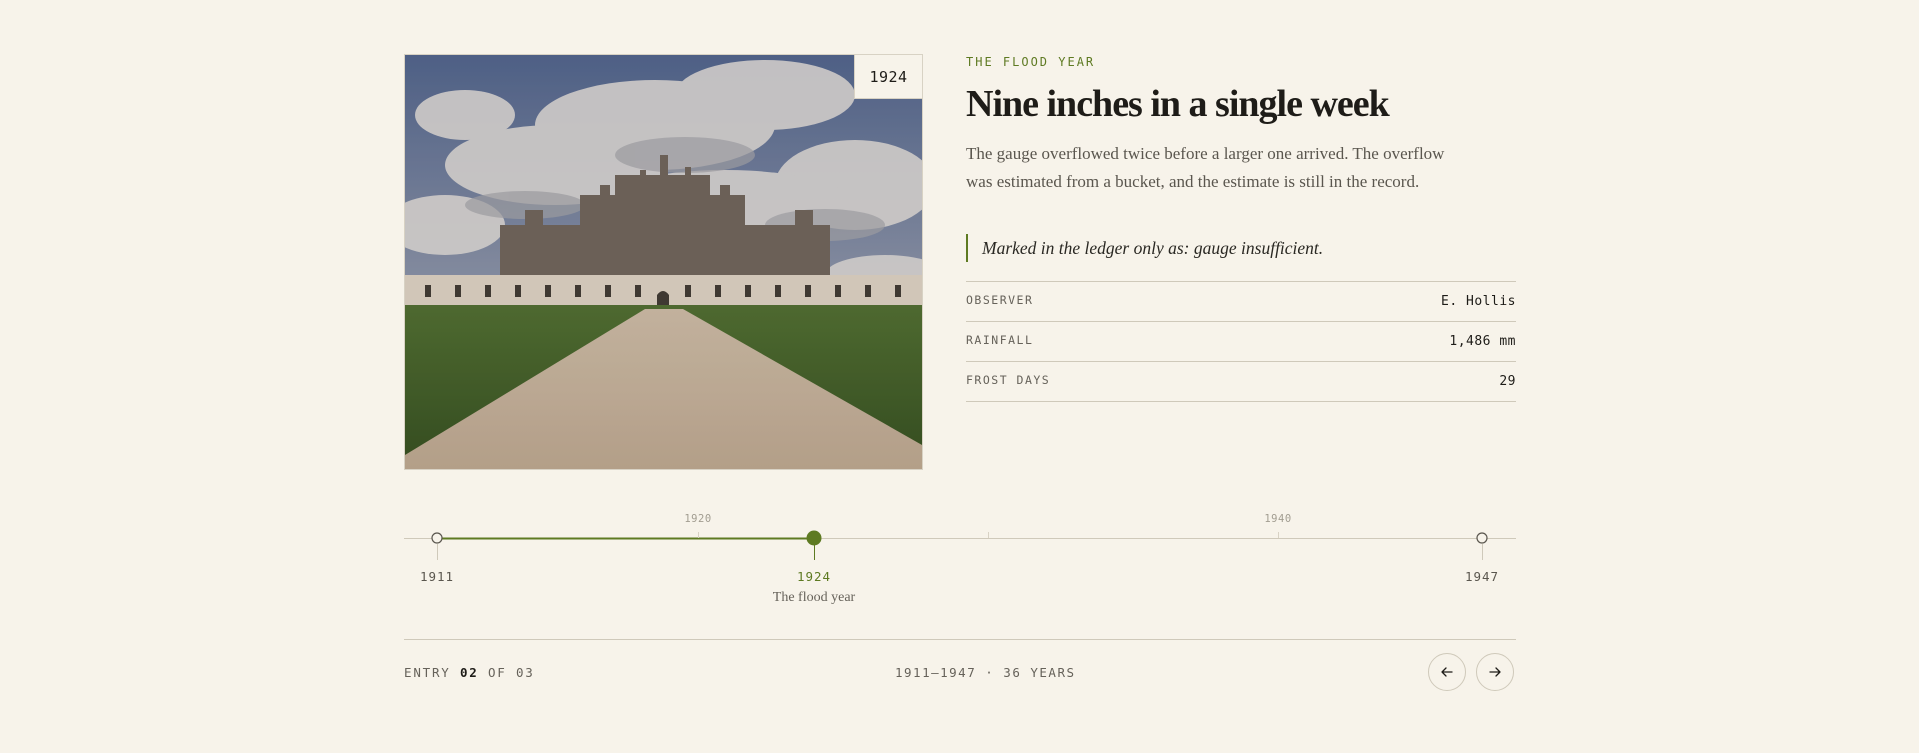  I want to click on timeline-node-caption: The flood year, so click(814, 597).